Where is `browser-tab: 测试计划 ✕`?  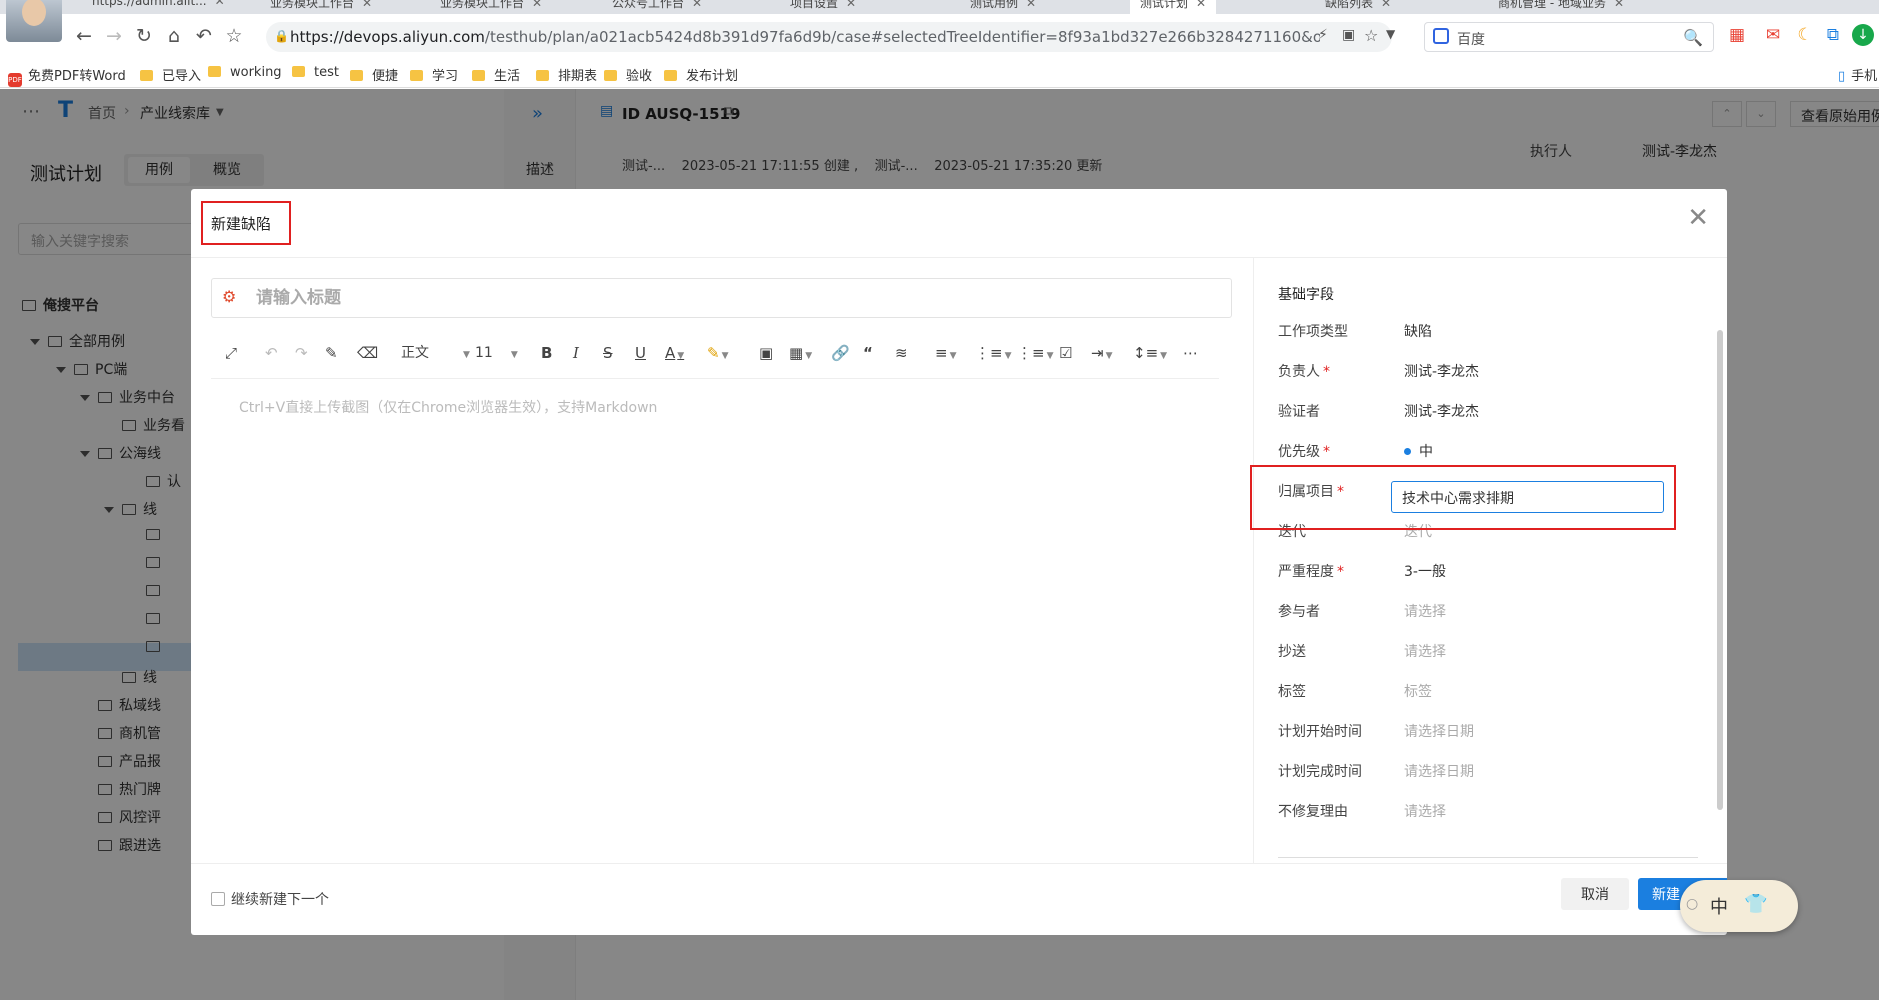 browser-tab: 测试计划 ✕ is located at coordinates (1173, 7).